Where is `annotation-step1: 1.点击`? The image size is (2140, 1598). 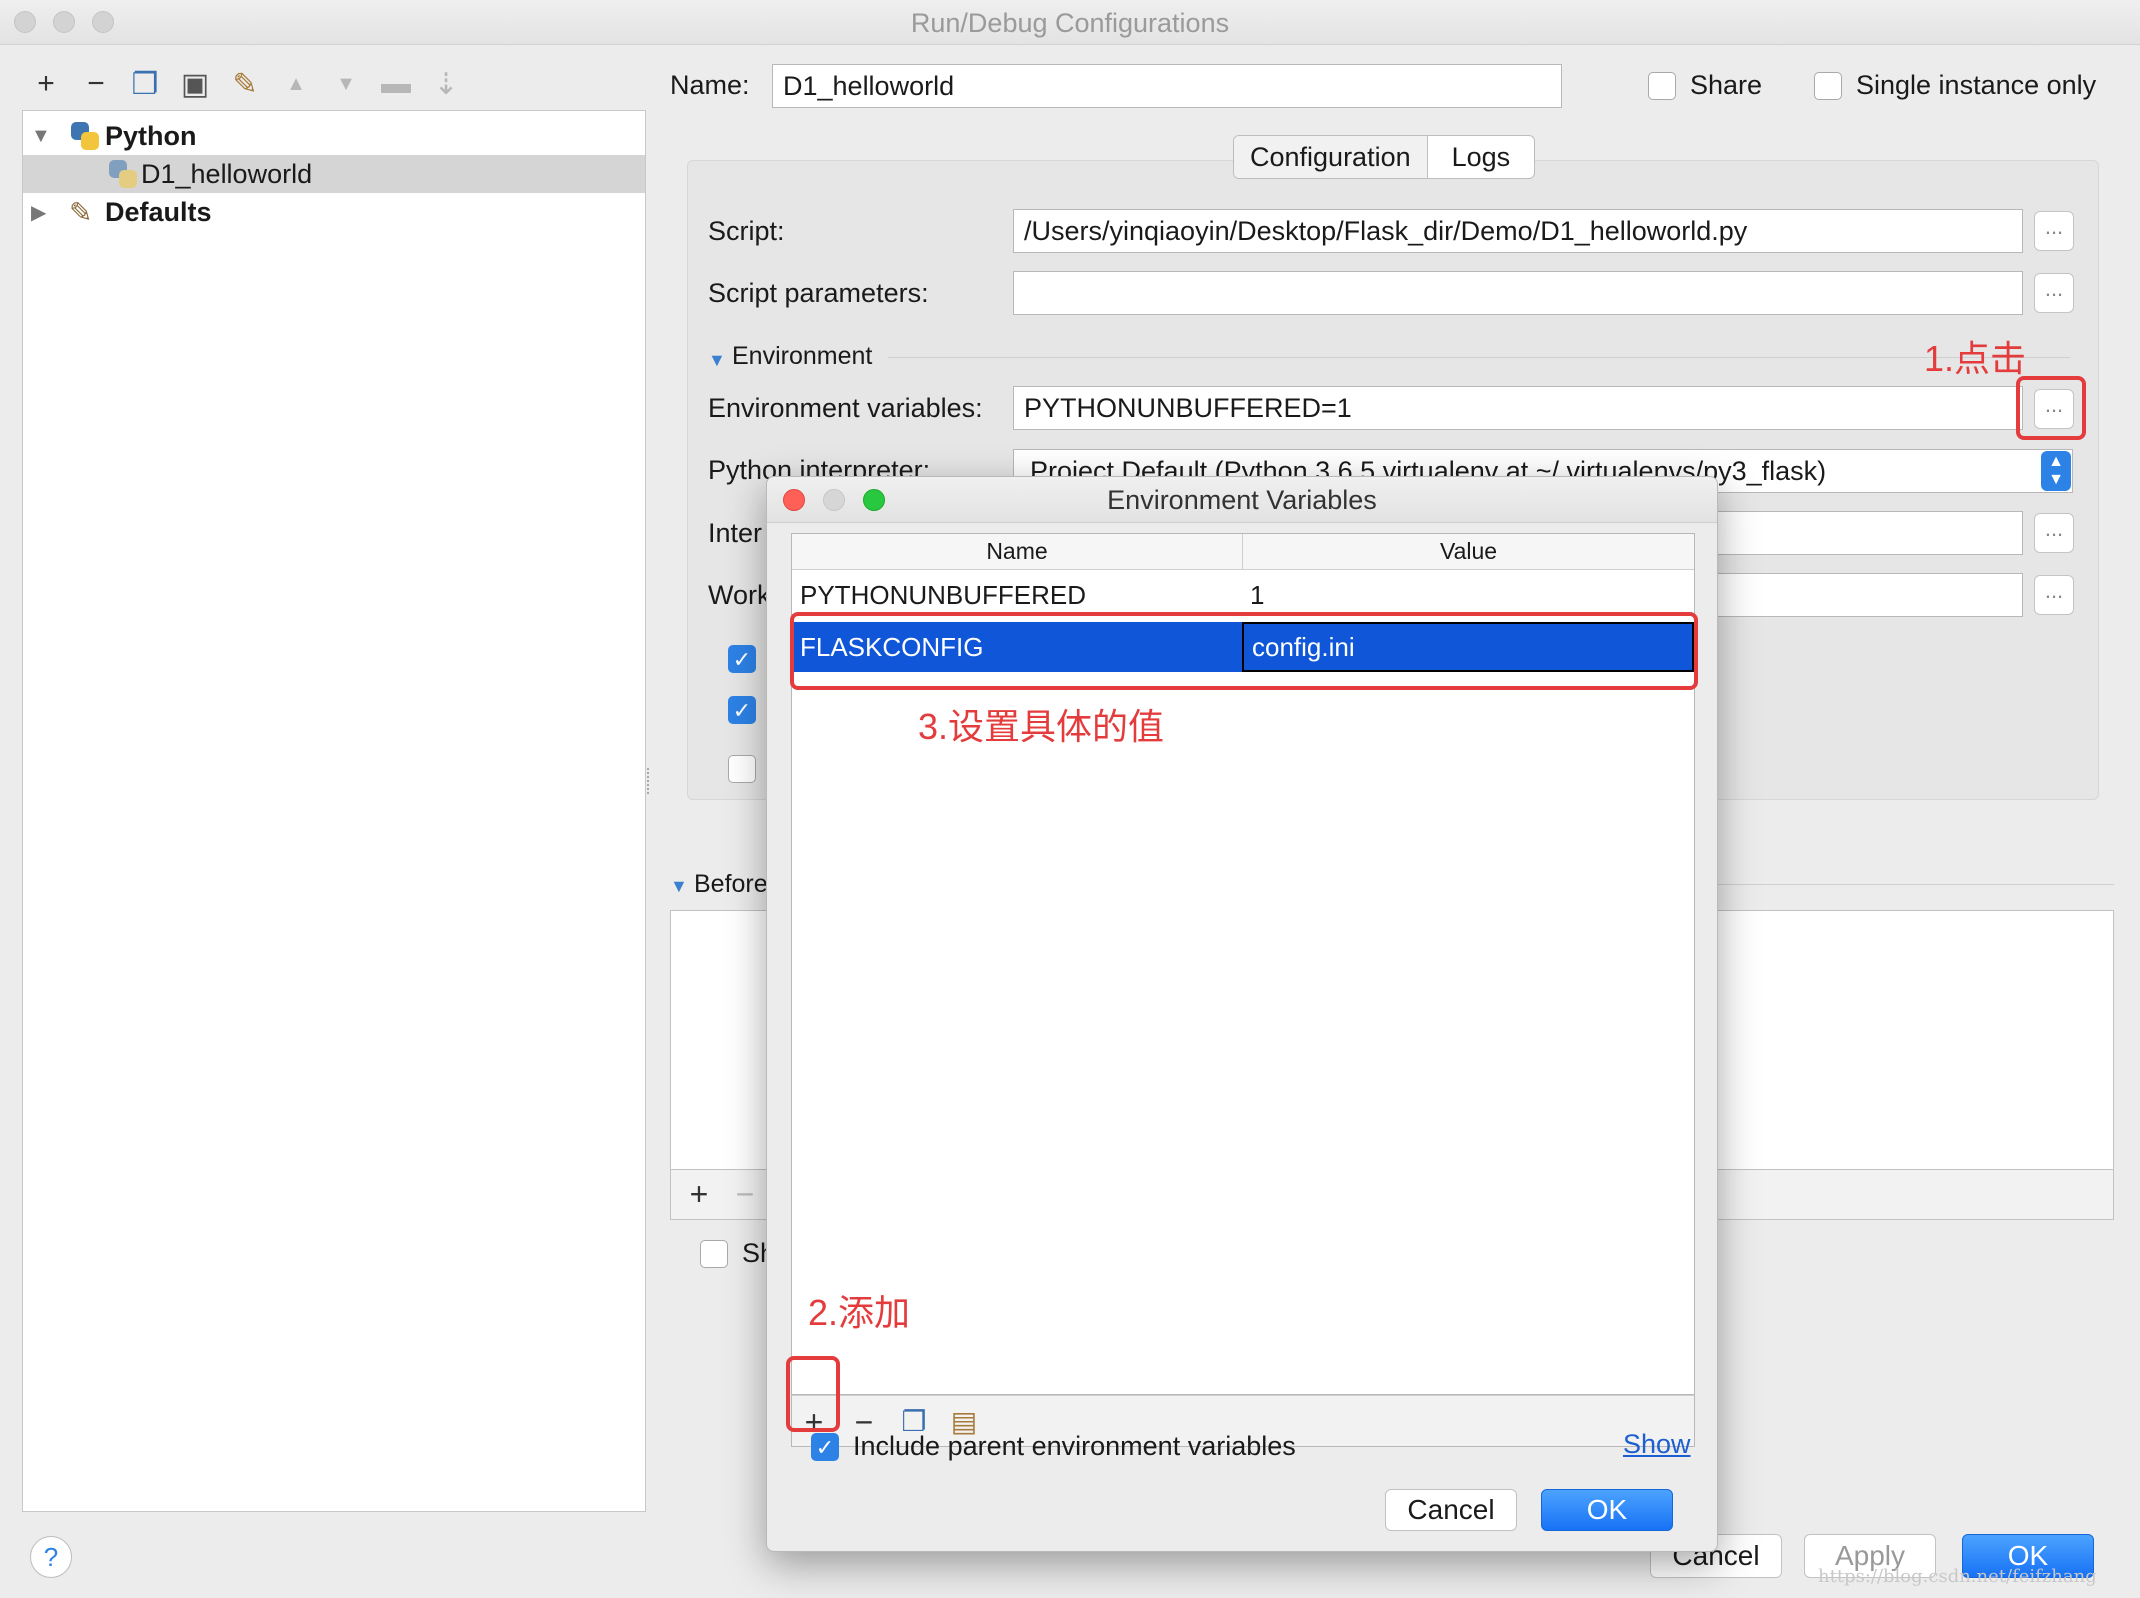 annotation-step1: 1.点击 is located at coordinates (1975, 358).